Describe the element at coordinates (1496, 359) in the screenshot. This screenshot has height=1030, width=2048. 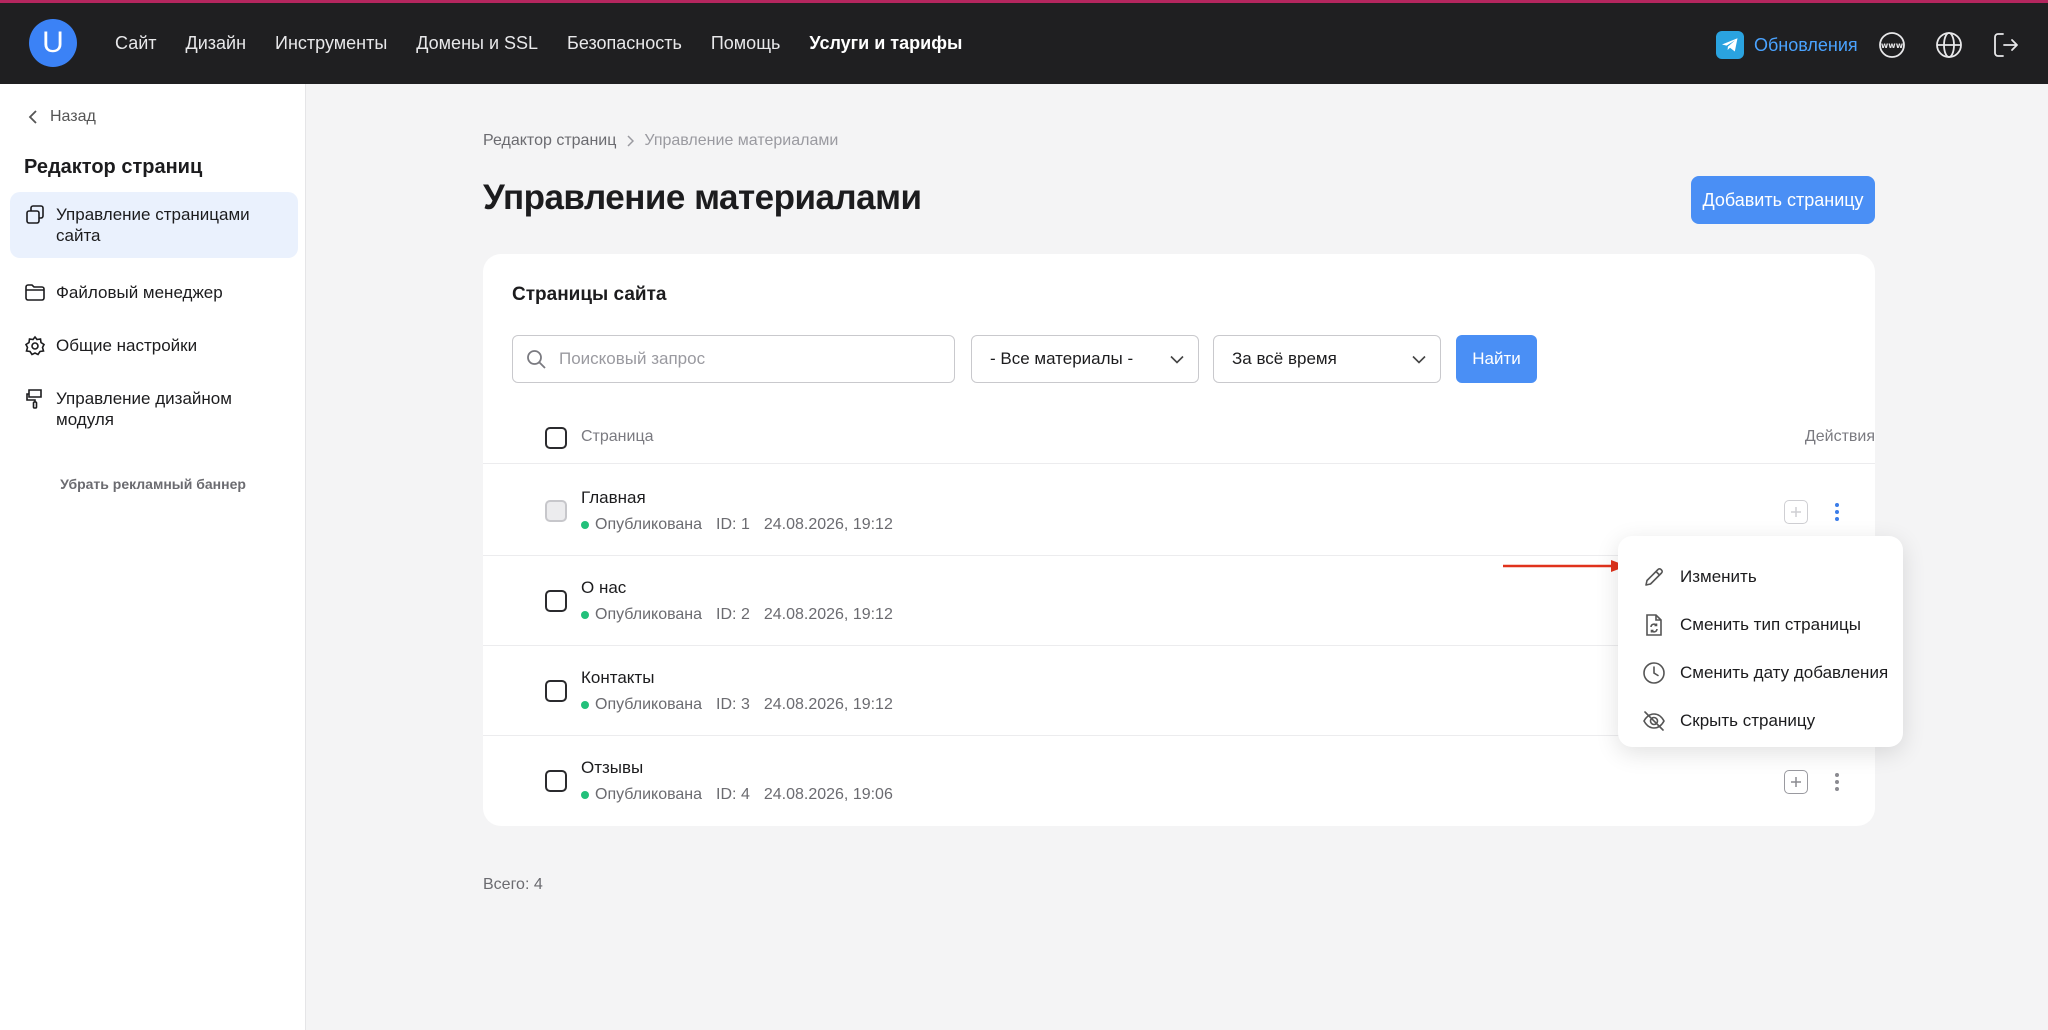
I see `find-button: Найти` at that location.